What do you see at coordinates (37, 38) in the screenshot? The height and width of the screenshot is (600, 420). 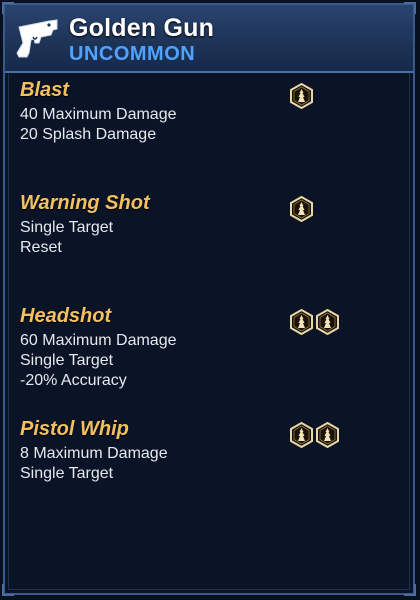 I see `pistol-icon` at bounding box center [37, 38].